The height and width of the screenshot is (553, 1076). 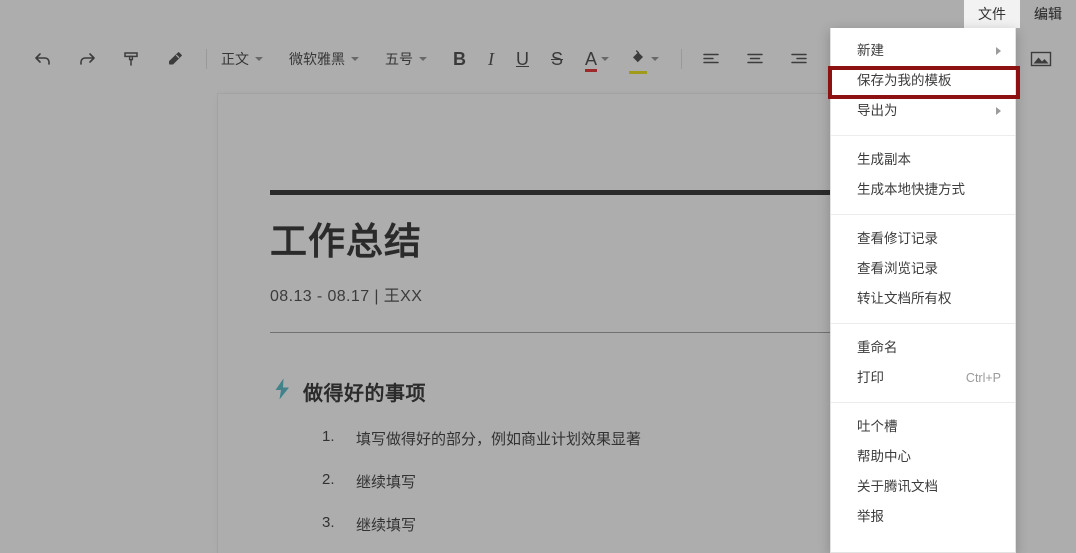 What do you see at coordinates (897, 486) in the screenshot?
I see `menu-item-label: 关于腾讯文档` at bounding box center [897, 486].